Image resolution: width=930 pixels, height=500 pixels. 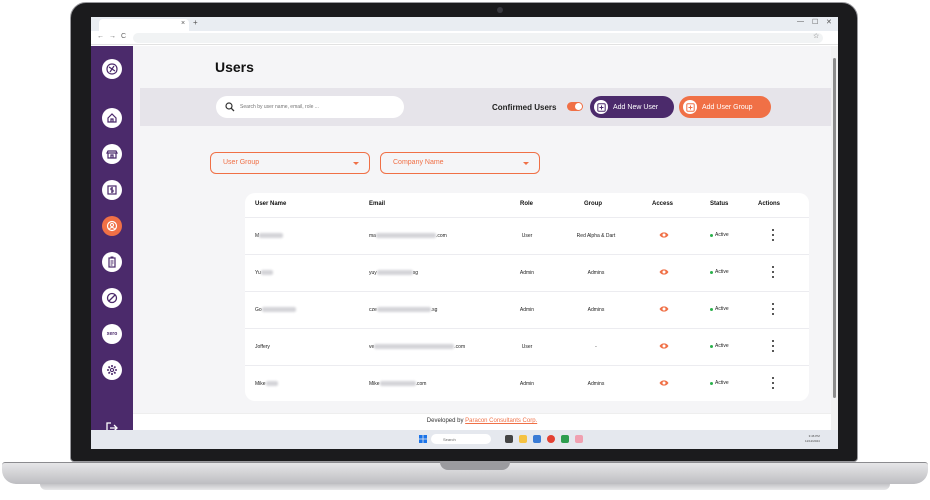 What do you see at coordinates (800, 21) in the screenshot?
I see `minimize-icon: —` at bounding box center [800, 21].